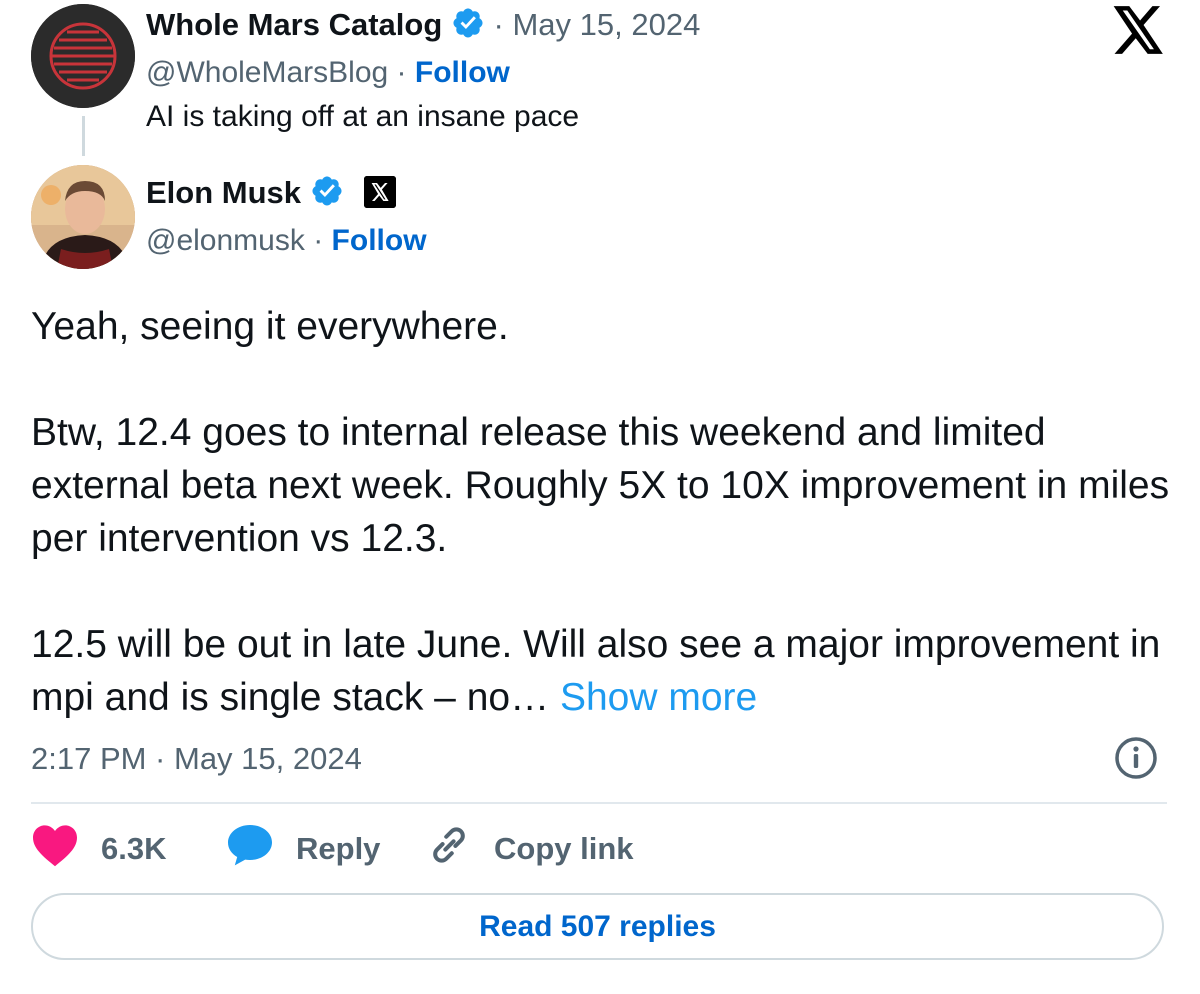 The width and height of the screenshot is (1200, 994). Describe the element at coordinates (658, 697) in the screenshot. I see `show-more-link: Show more` at that location.